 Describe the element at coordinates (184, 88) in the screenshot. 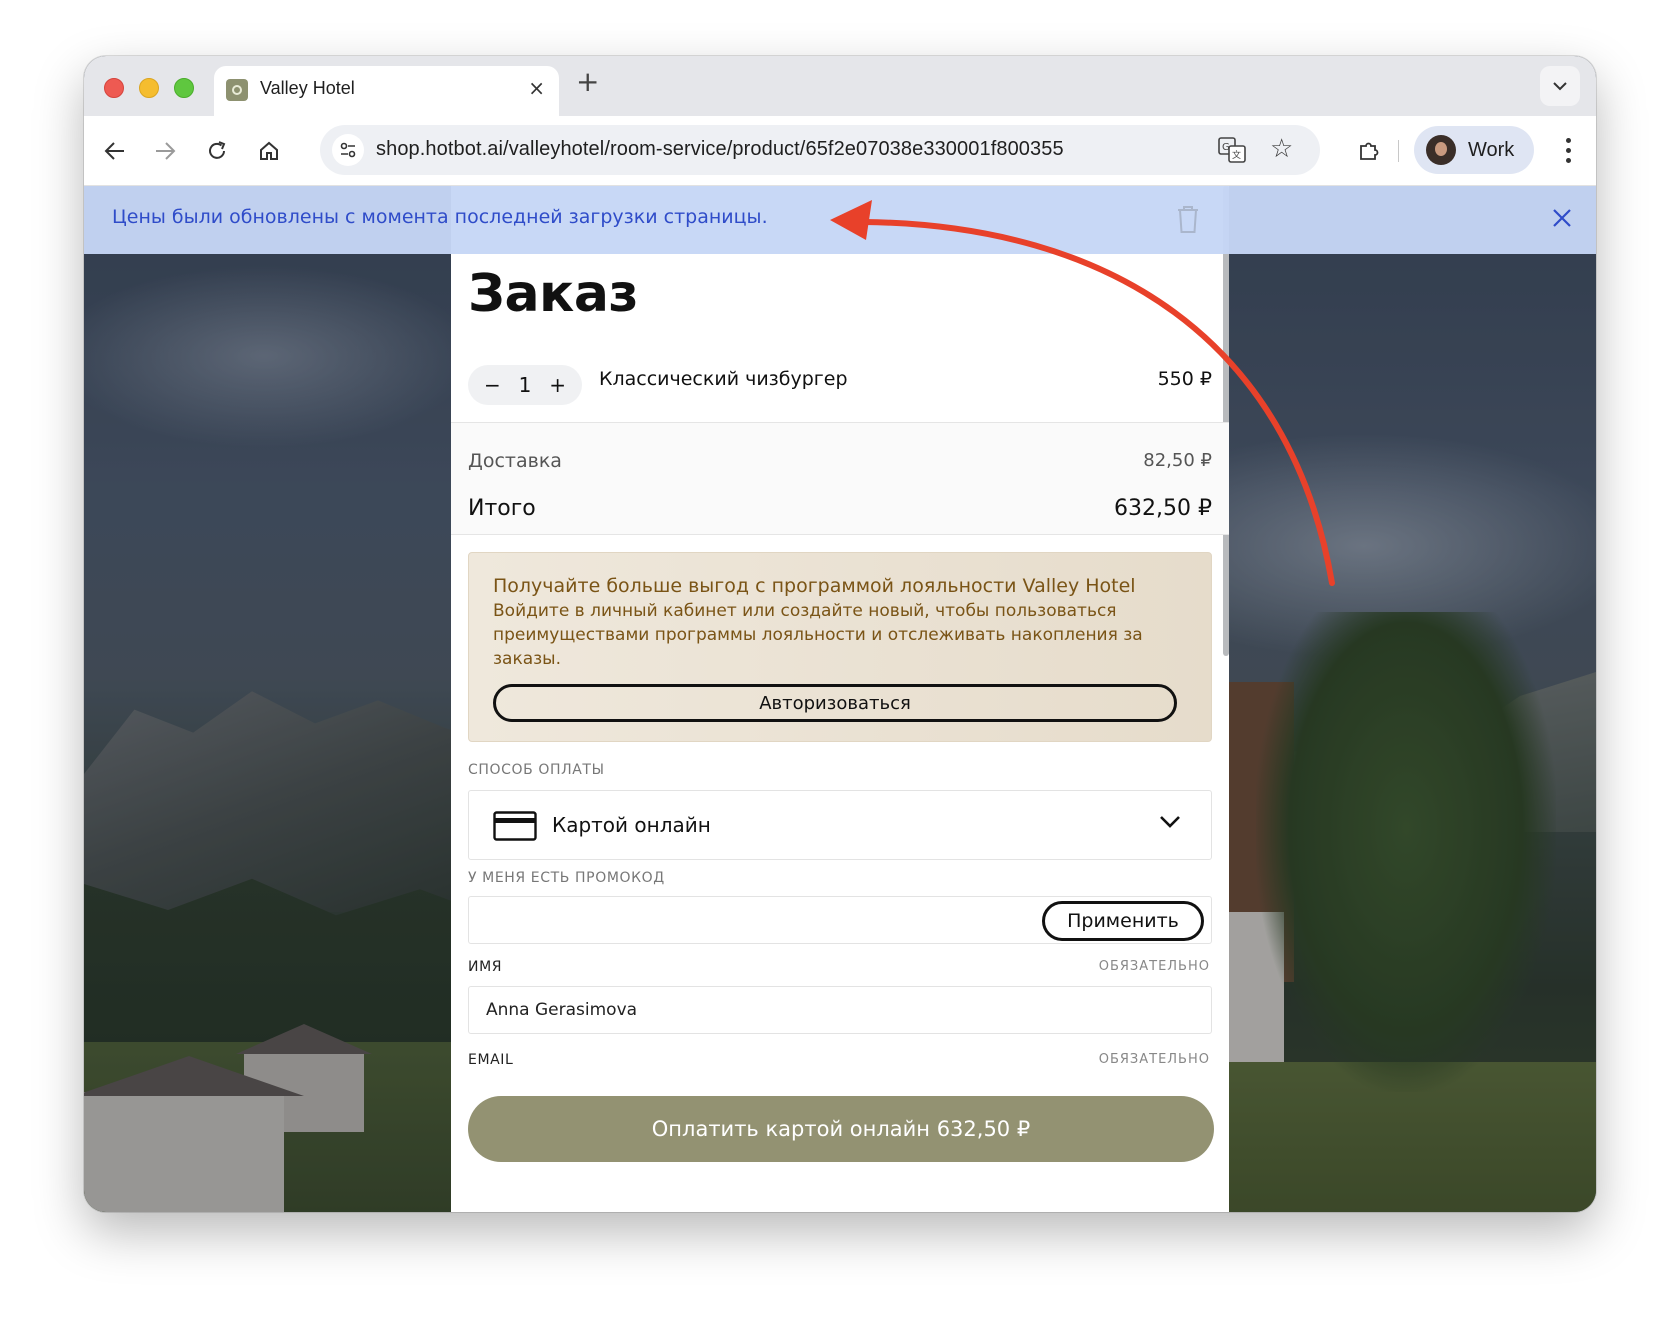

I see `zoom-window-button` at that location.